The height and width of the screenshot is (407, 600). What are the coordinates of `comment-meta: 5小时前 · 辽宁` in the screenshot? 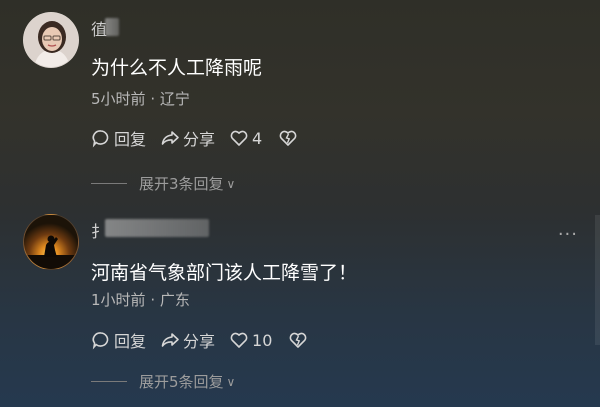 It's located at (140, 98).